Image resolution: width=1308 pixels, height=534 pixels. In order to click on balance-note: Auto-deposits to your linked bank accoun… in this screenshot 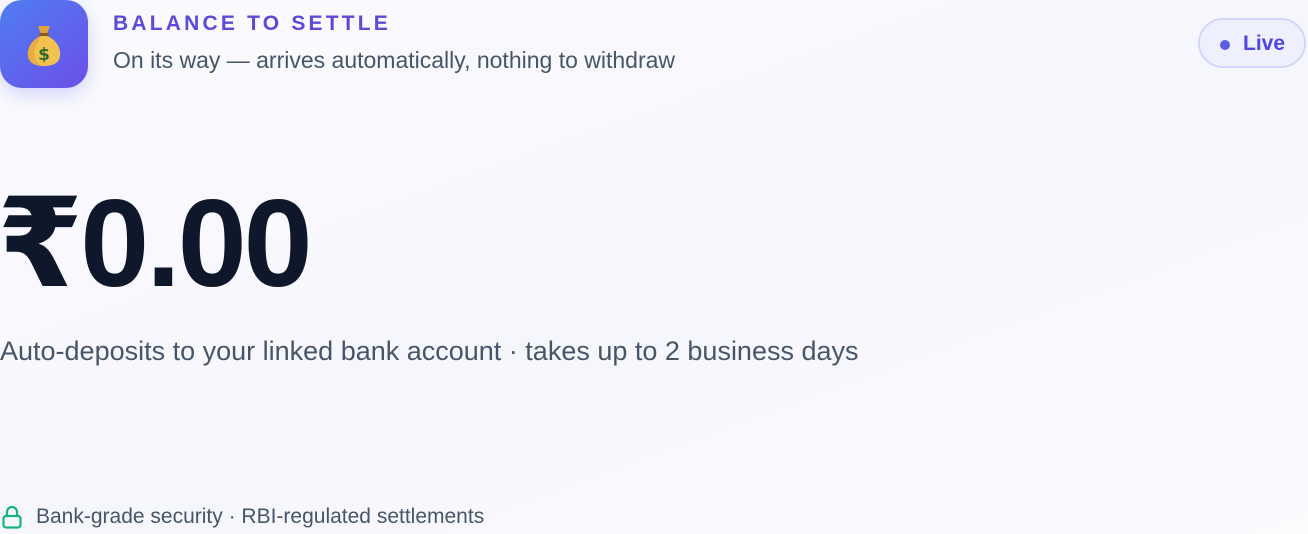, I will do `click(429, 351)`.